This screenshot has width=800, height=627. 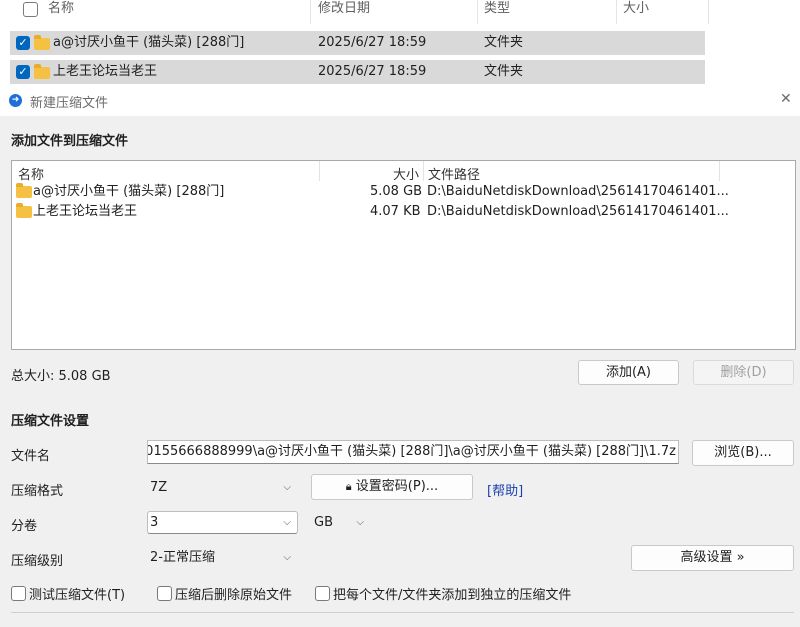 I want to click on column-header-name: 名称, so click(x=61, y=12).